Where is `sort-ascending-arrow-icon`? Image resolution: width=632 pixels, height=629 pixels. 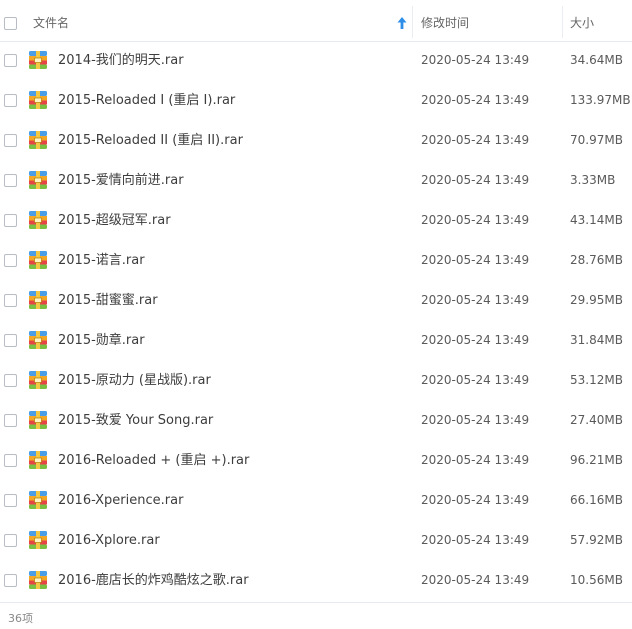 sort-ascending-arrow-icon is located at coordinates (402, 23).